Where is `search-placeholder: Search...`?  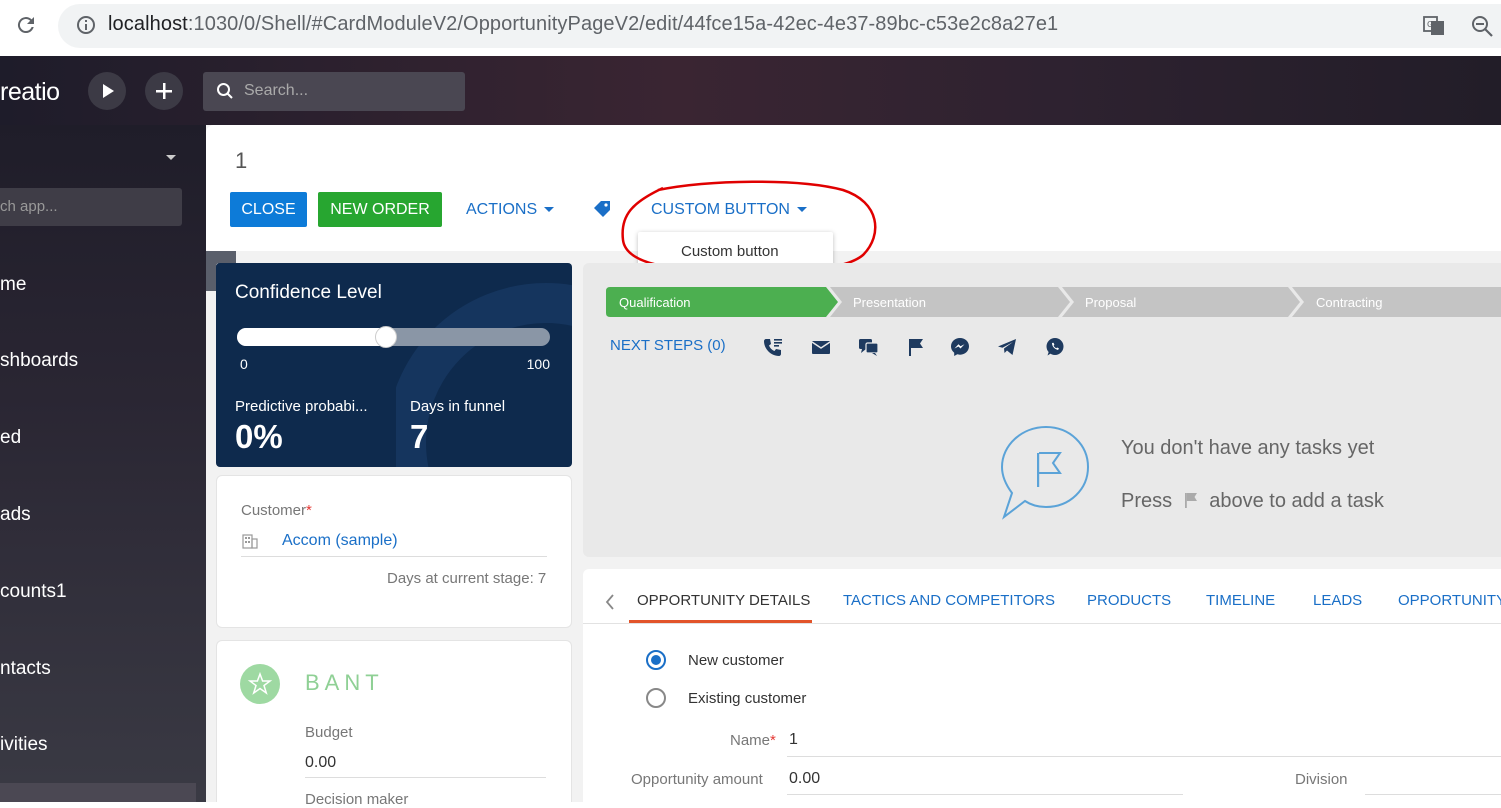 search-placeholder: Search... is located at coordinates (276, 90).